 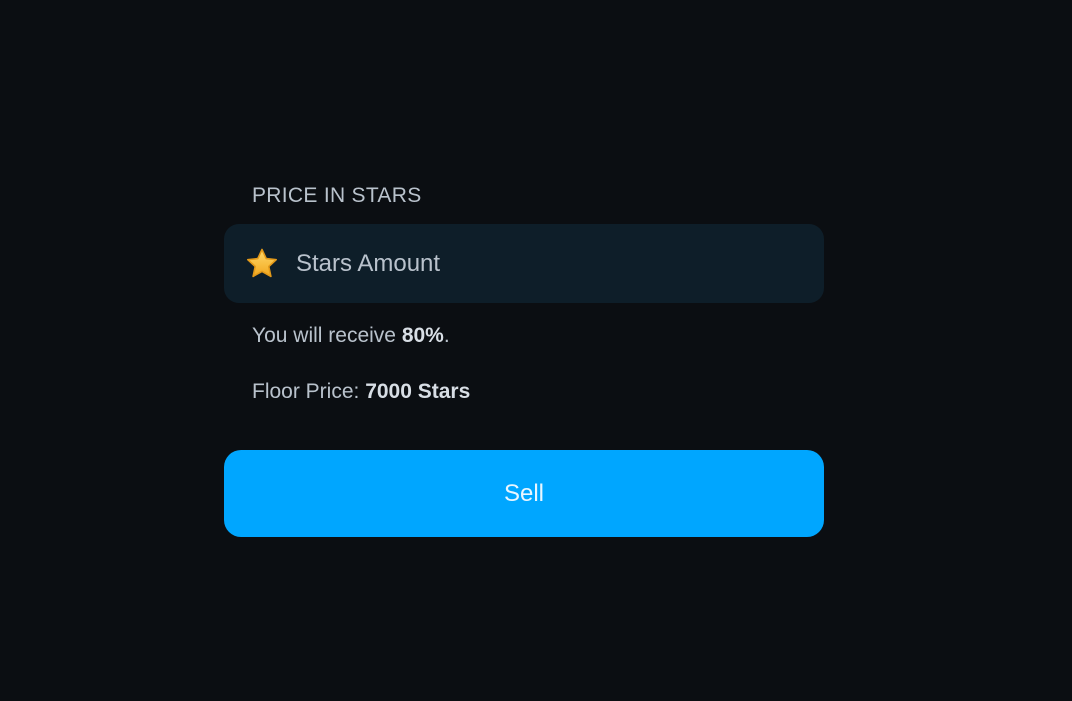 I want to click on receive-suffix: ., so click(x=446, y=335).